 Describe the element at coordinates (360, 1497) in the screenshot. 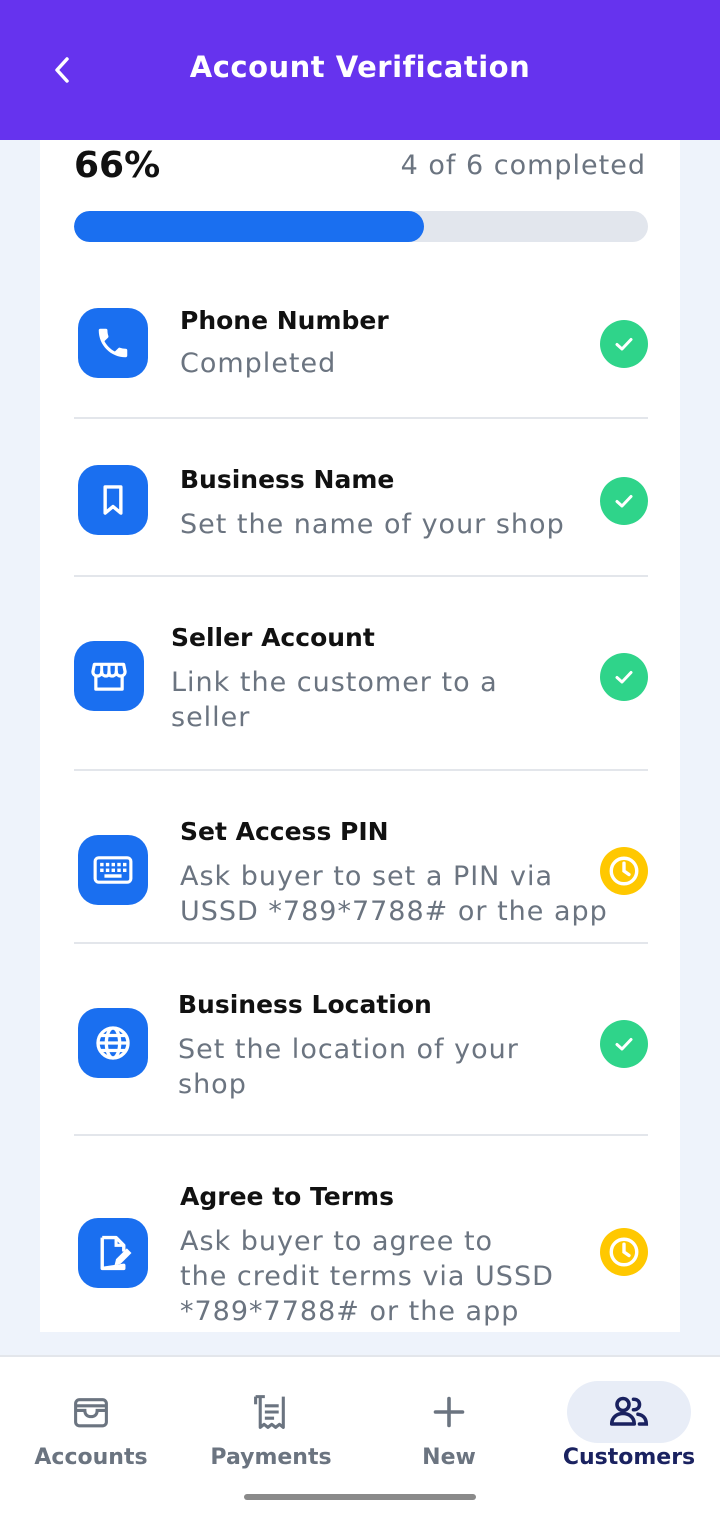

I see `home-indicator` at that location.